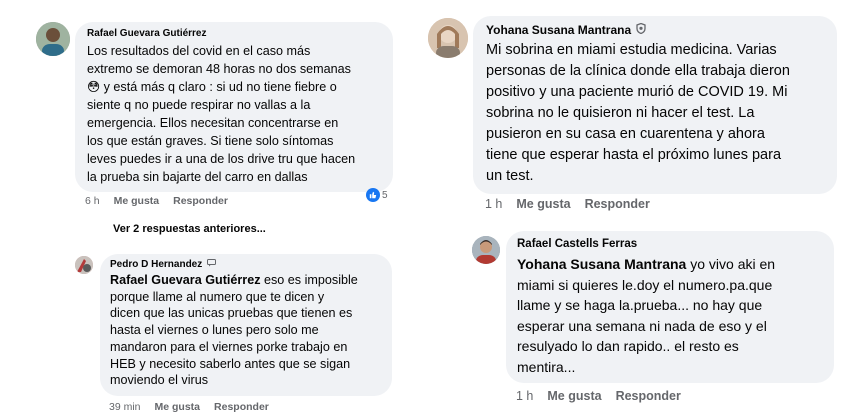 The width and height of the screenshot is (850, 419). What do you see at coordinates (156, 264) in the screenshot?
I see `author-name: Pedro D Hernandez` at bounding box center [156, 264].